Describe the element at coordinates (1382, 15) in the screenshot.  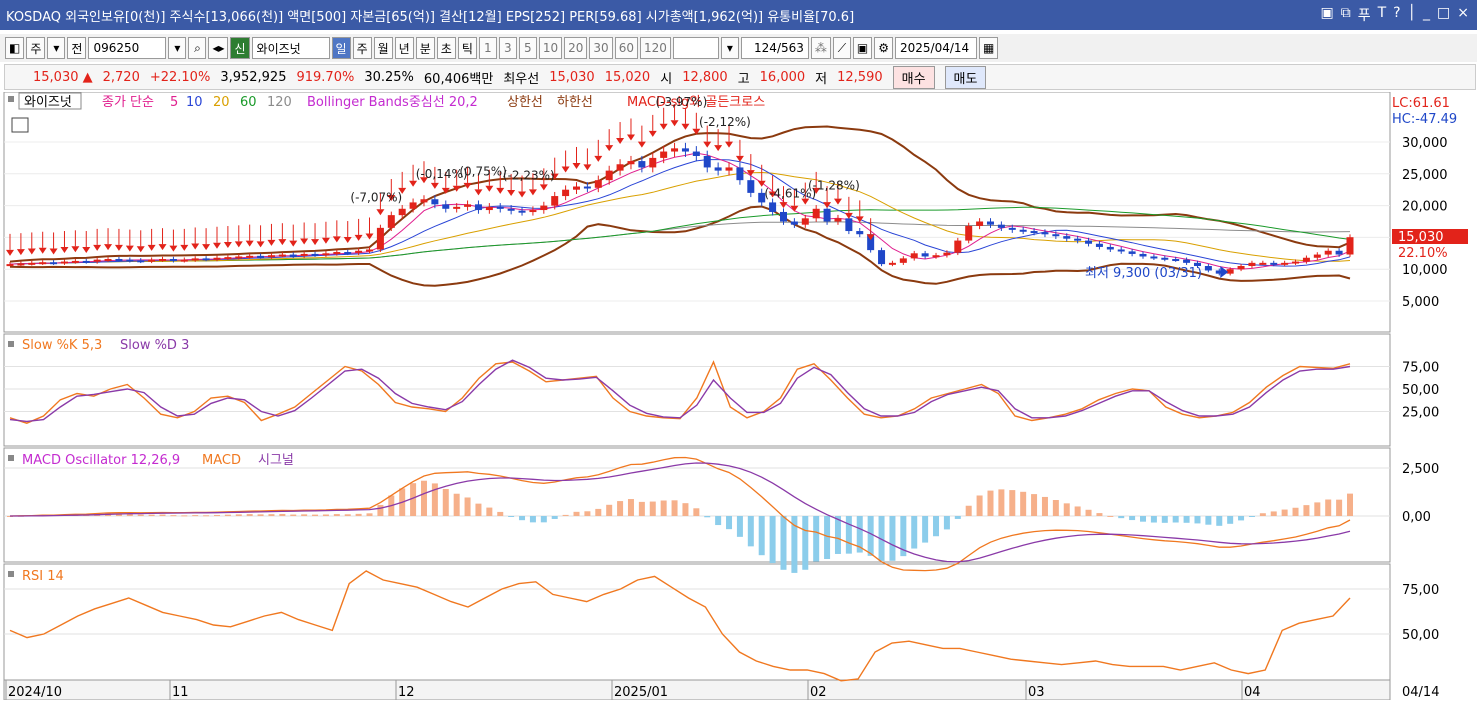
I see `font-icon: T` at that location.